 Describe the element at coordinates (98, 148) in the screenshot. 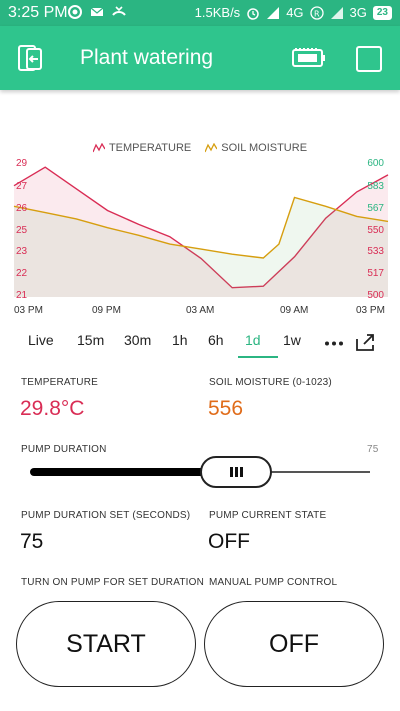

I see `legend-line-icon-temperature` at that location.